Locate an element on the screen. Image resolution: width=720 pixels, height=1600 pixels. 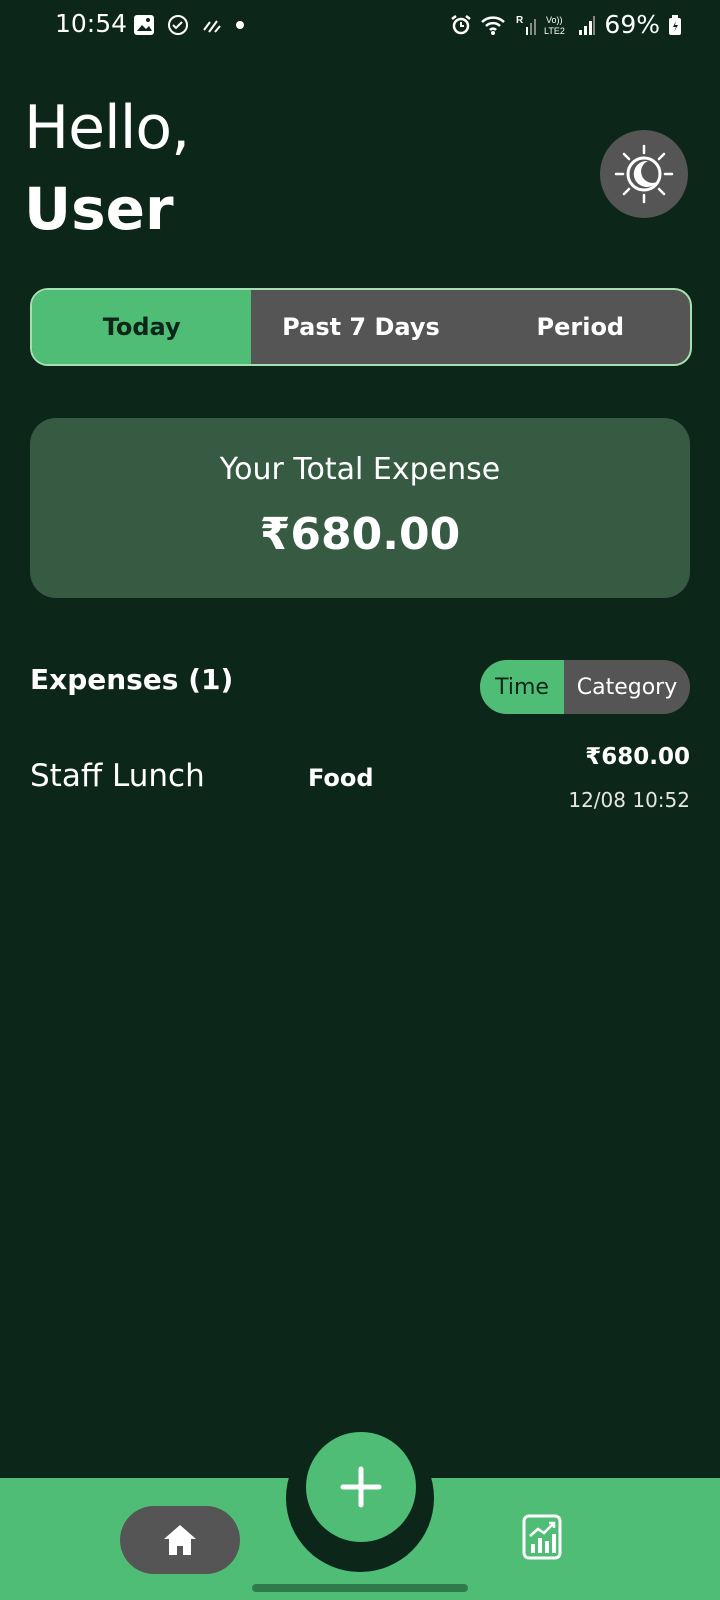
alarm-icon is located at coordinates (461, 24).